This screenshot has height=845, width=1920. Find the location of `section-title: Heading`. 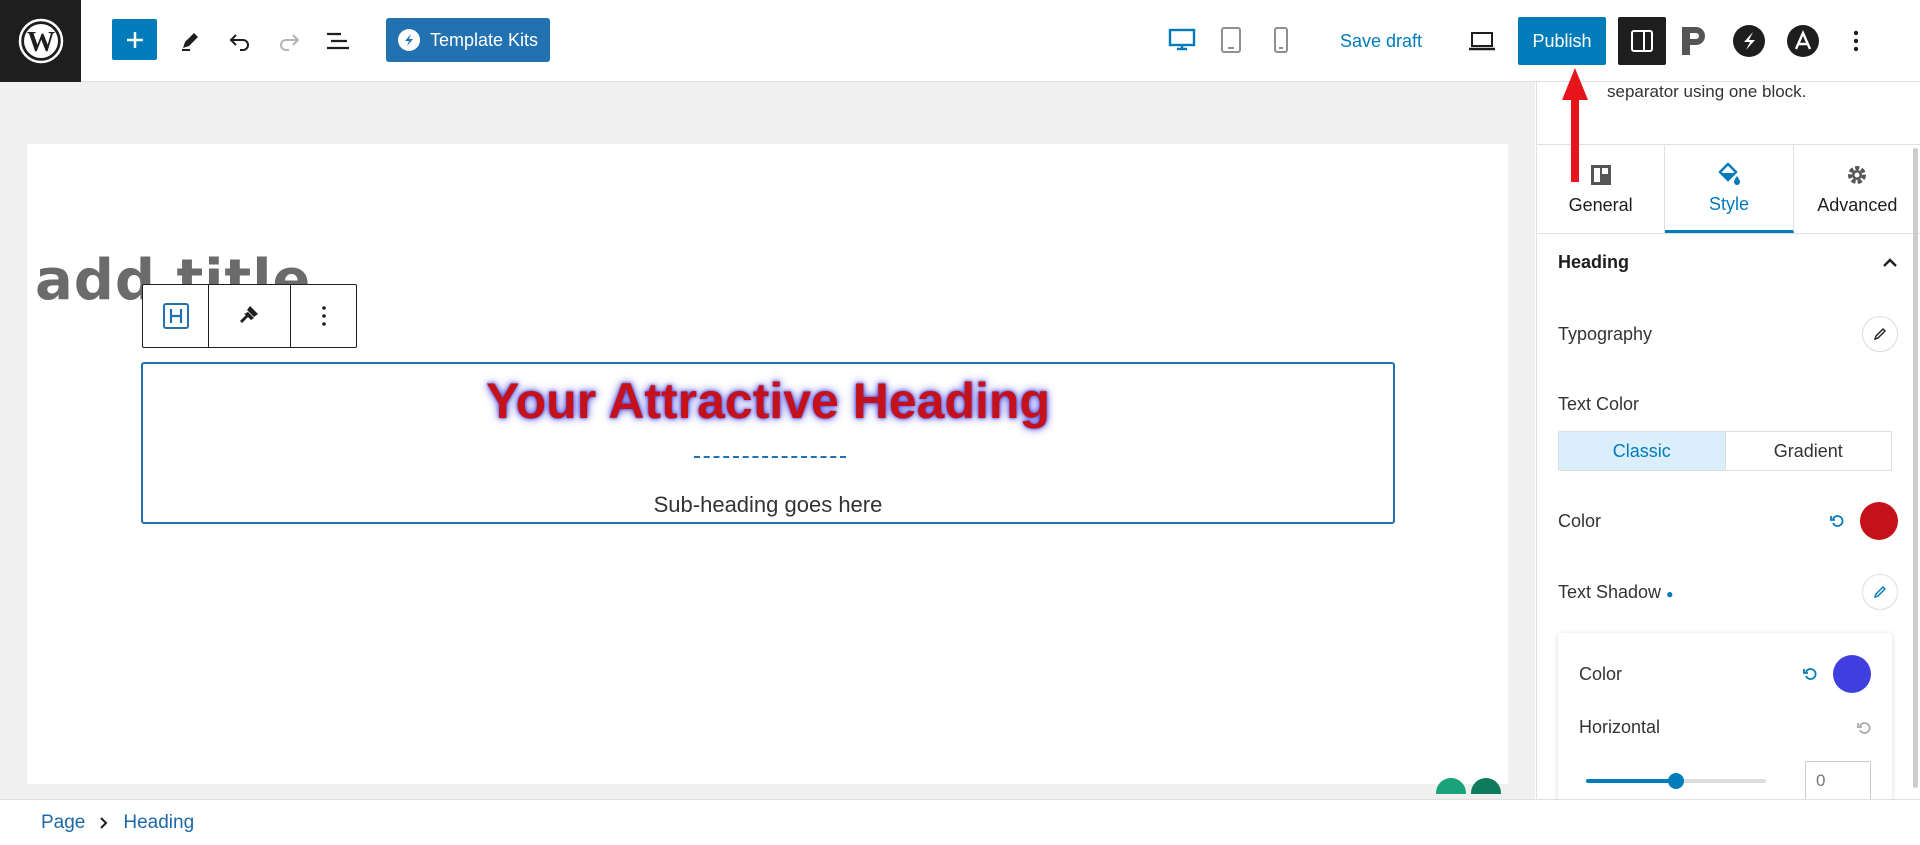

section-title: Heading is located at coordinates (1594, 262).